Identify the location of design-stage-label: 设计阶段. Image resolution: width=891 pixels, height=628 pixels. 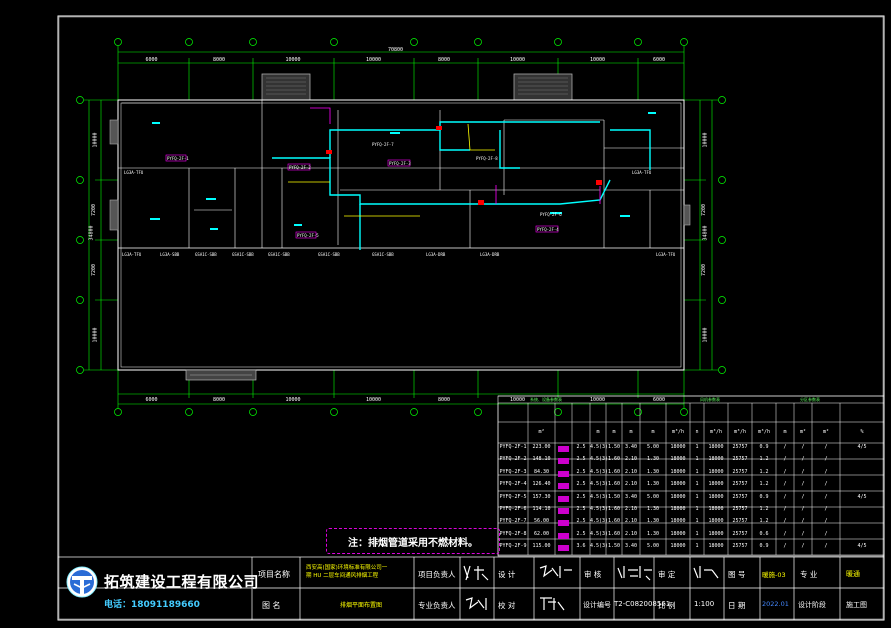
(812, 605).